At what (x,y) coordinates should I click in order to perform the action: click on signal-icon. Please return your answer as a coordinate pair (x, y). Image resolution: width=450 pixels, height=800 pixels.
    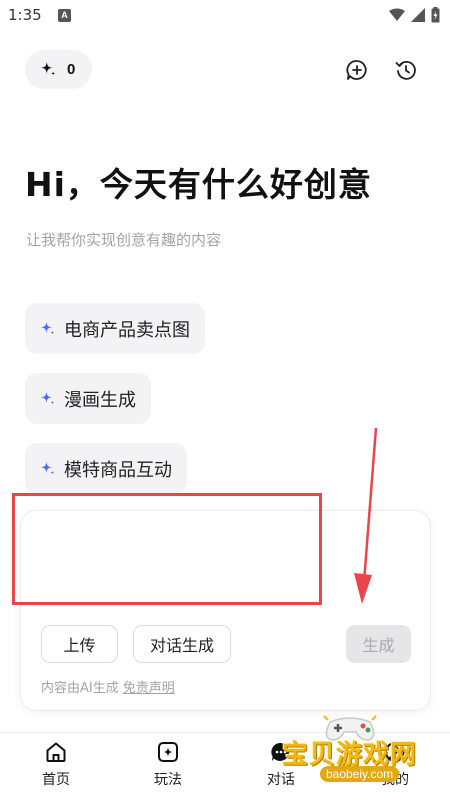
    Looking at the image, I should click on (418, 15).